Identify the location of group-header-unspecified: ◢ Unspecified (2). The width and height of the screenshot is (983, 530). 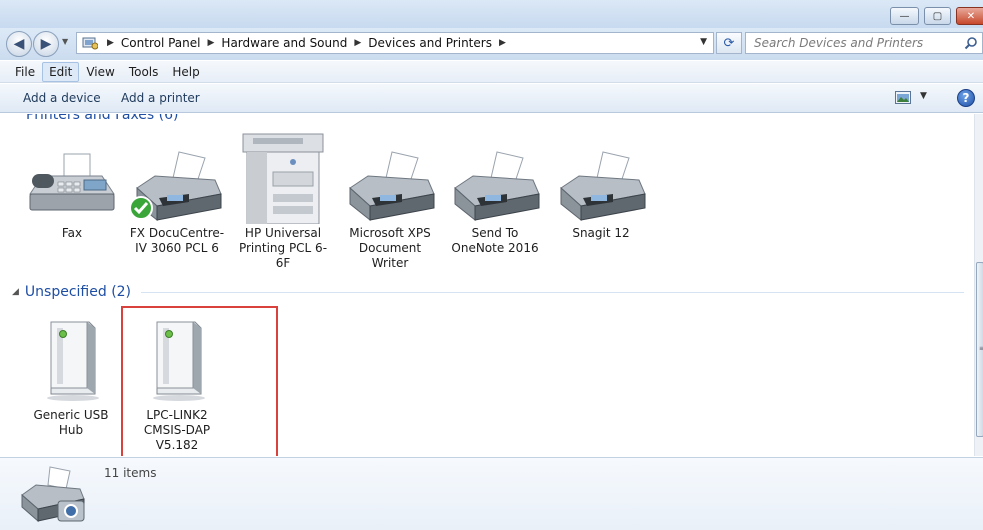
(488, 292).